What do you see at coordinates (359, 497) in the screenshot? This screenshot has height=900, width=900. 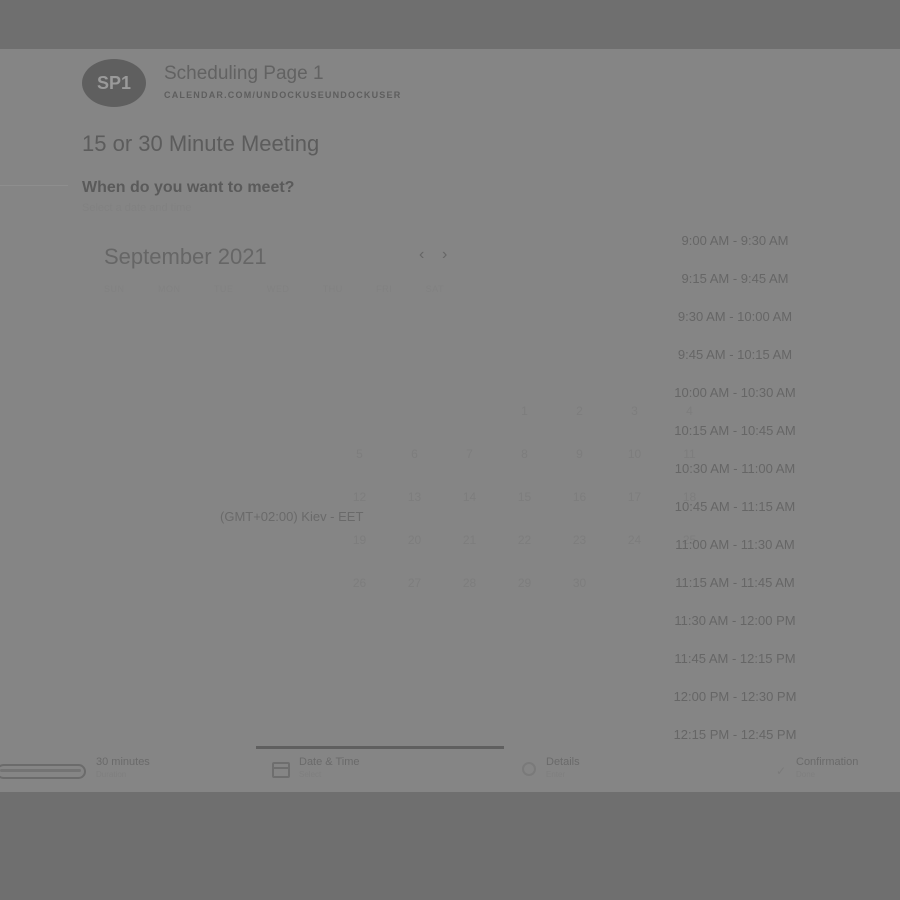 I see `calendar-day: 12` at bounding box center [359, 497].